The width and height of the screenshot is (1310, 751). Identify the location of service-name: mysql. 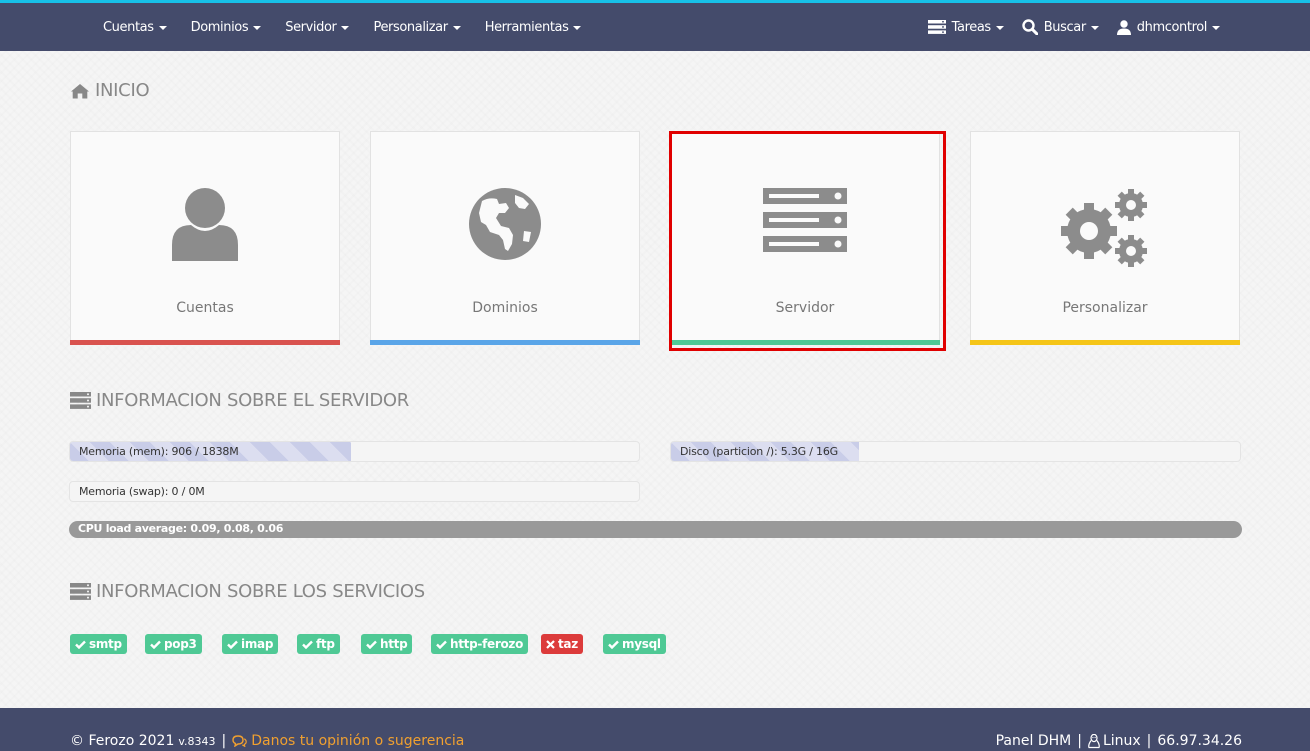
(641, 644).